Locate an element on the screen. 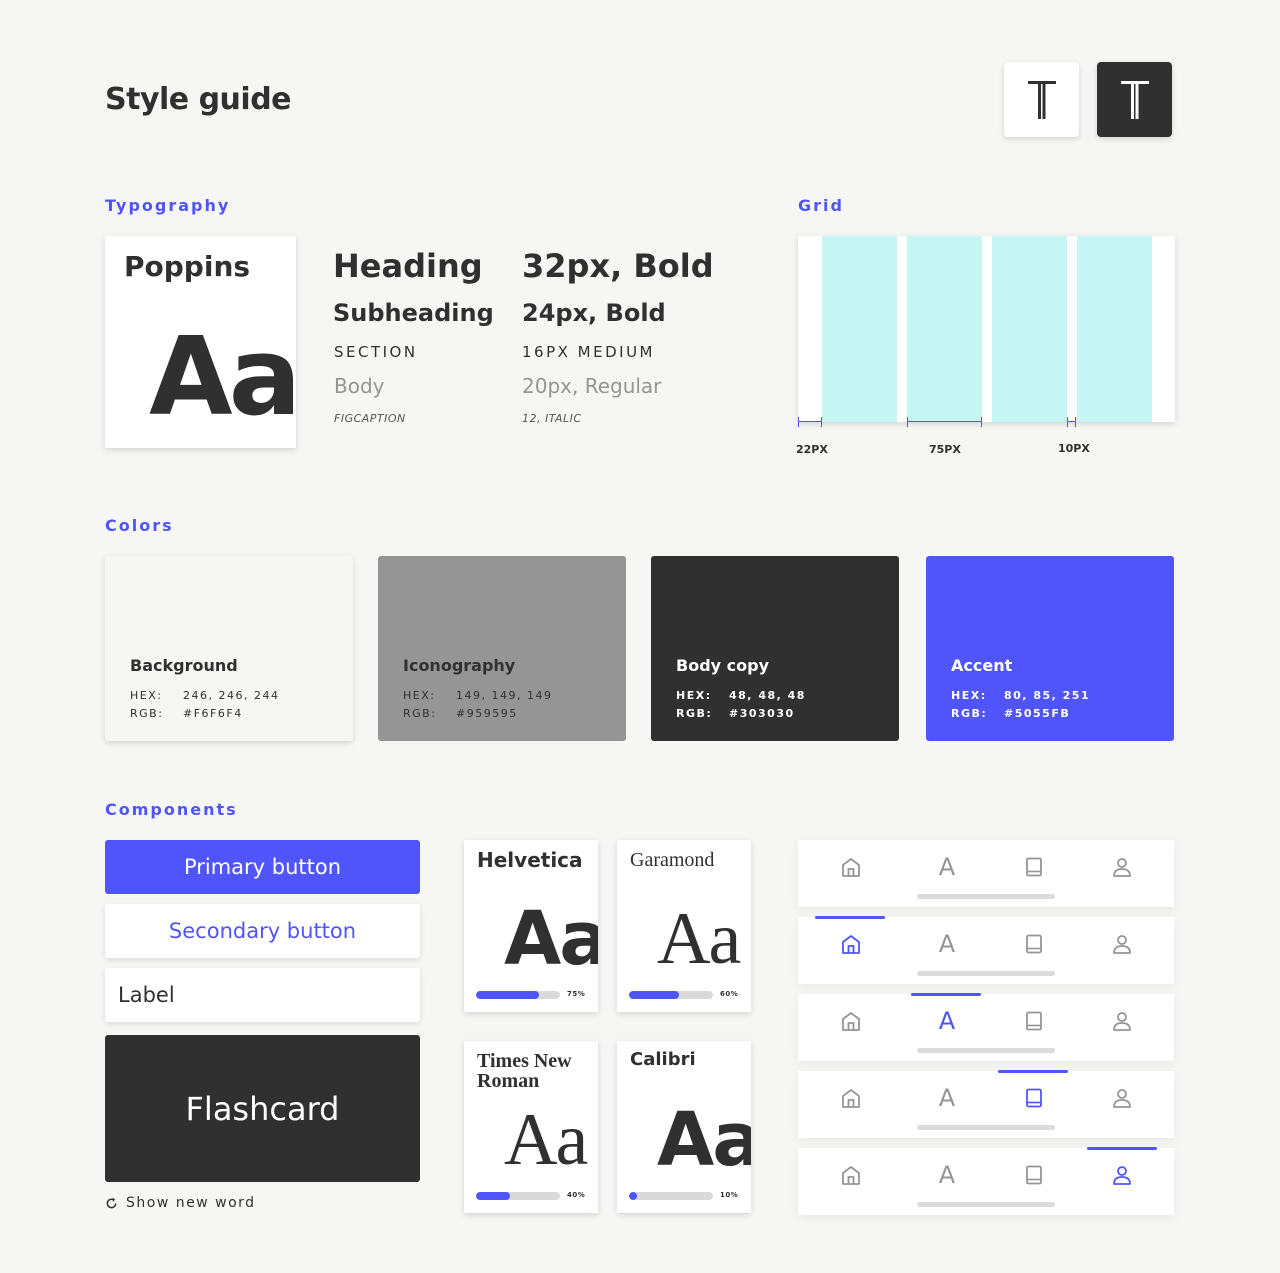 The height and width of the screenshot is (1273, 1280). primary-button: Primary button is located at coordinates (262, 867).